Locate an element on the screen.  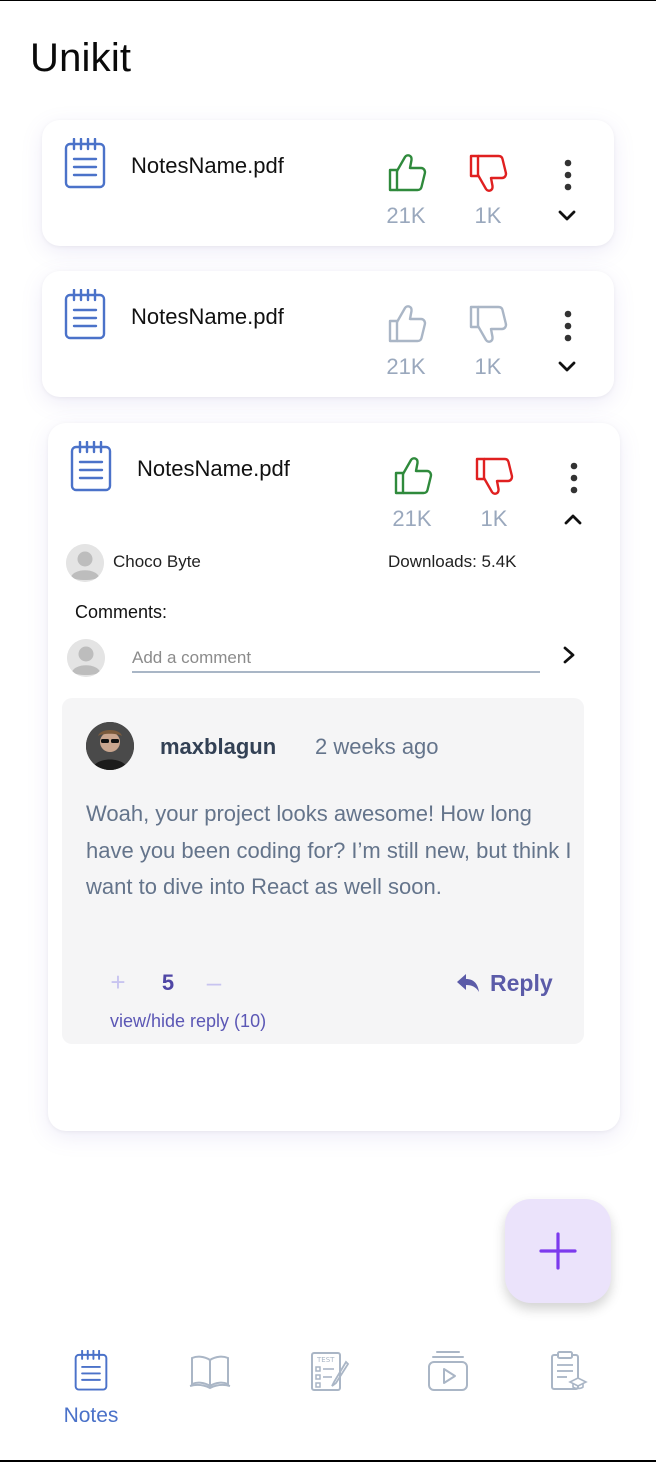
comment-username: maxblagun is located at coordinates (218, 747).